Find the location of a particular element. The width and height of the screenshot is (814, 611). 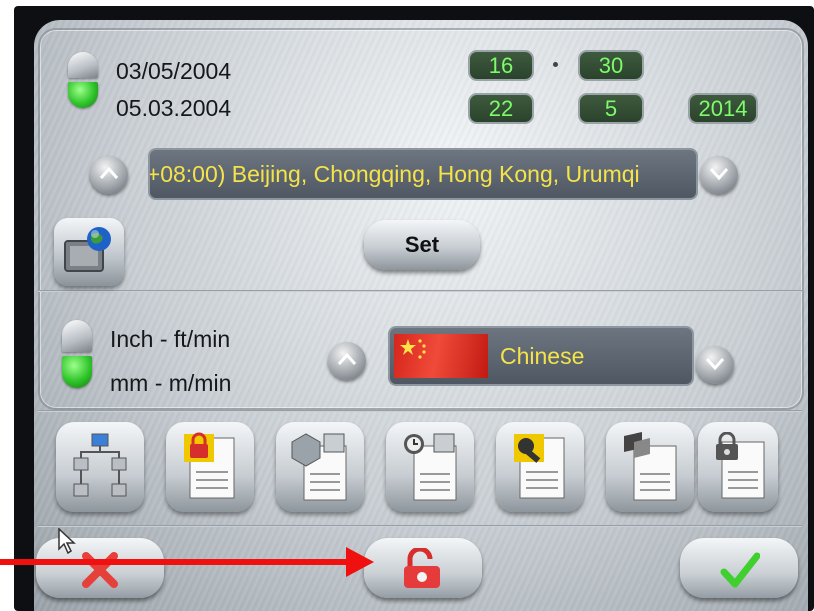

set-button: Set is located at coordinates (422, 245).